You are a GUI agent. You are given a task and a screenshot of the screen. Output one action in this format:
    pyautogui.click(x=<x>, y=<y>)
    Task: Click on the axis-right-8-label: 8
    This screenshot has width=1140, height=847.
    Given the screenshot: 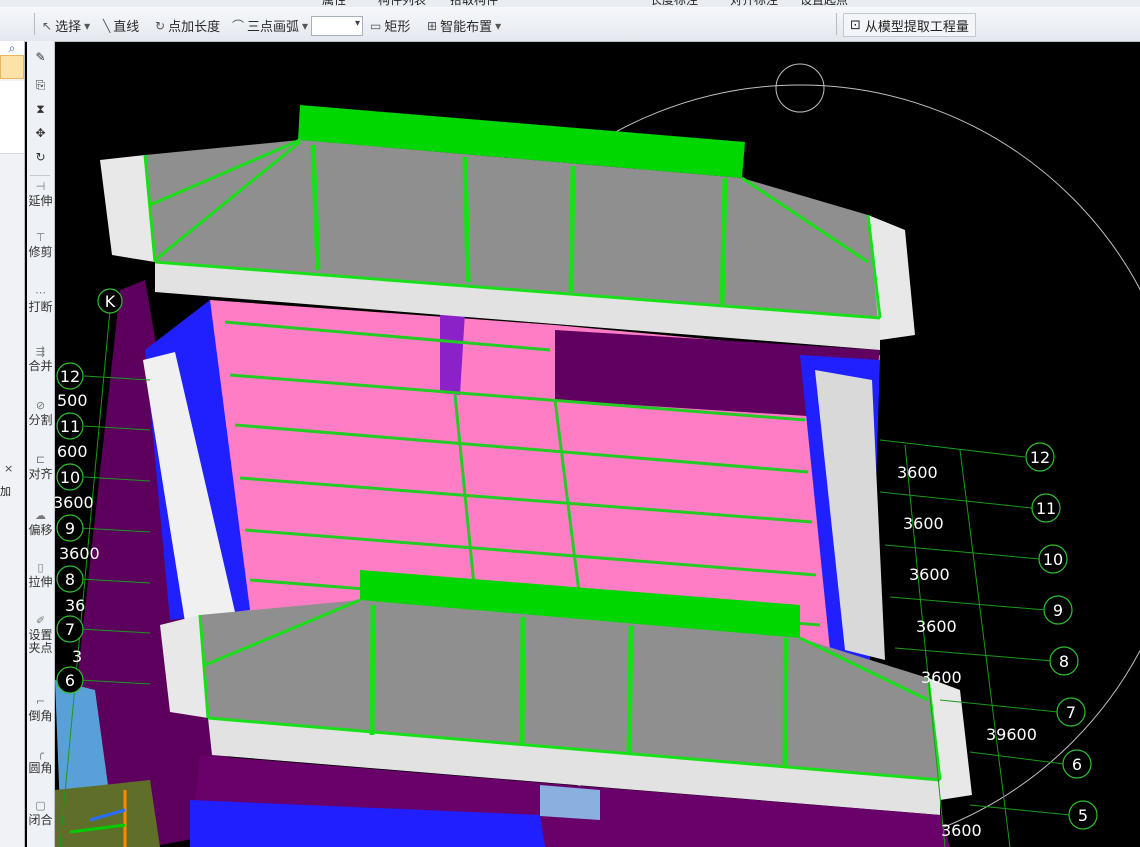 What is the action you would take?
    pyautogui.click(x=1064, y=661)
    